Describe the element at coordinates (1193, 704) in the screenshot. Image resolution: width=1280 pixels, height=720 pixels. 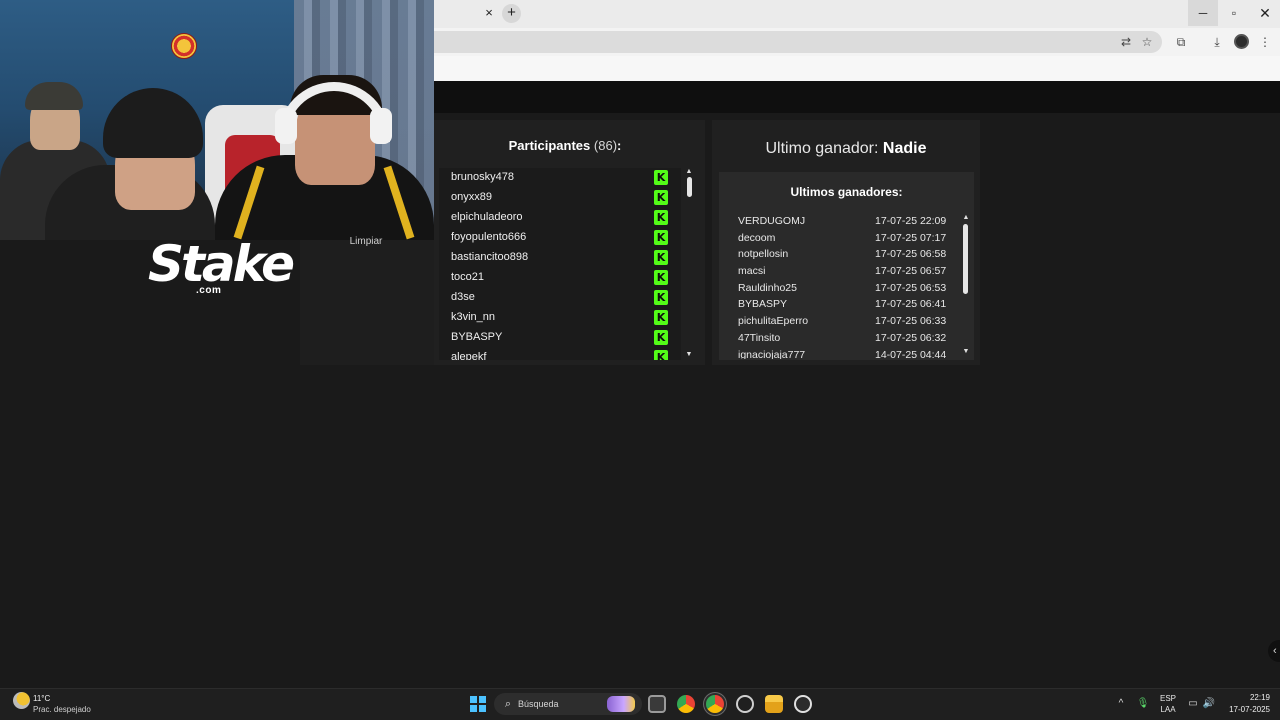
I see `network-icon: ▭` at that location.